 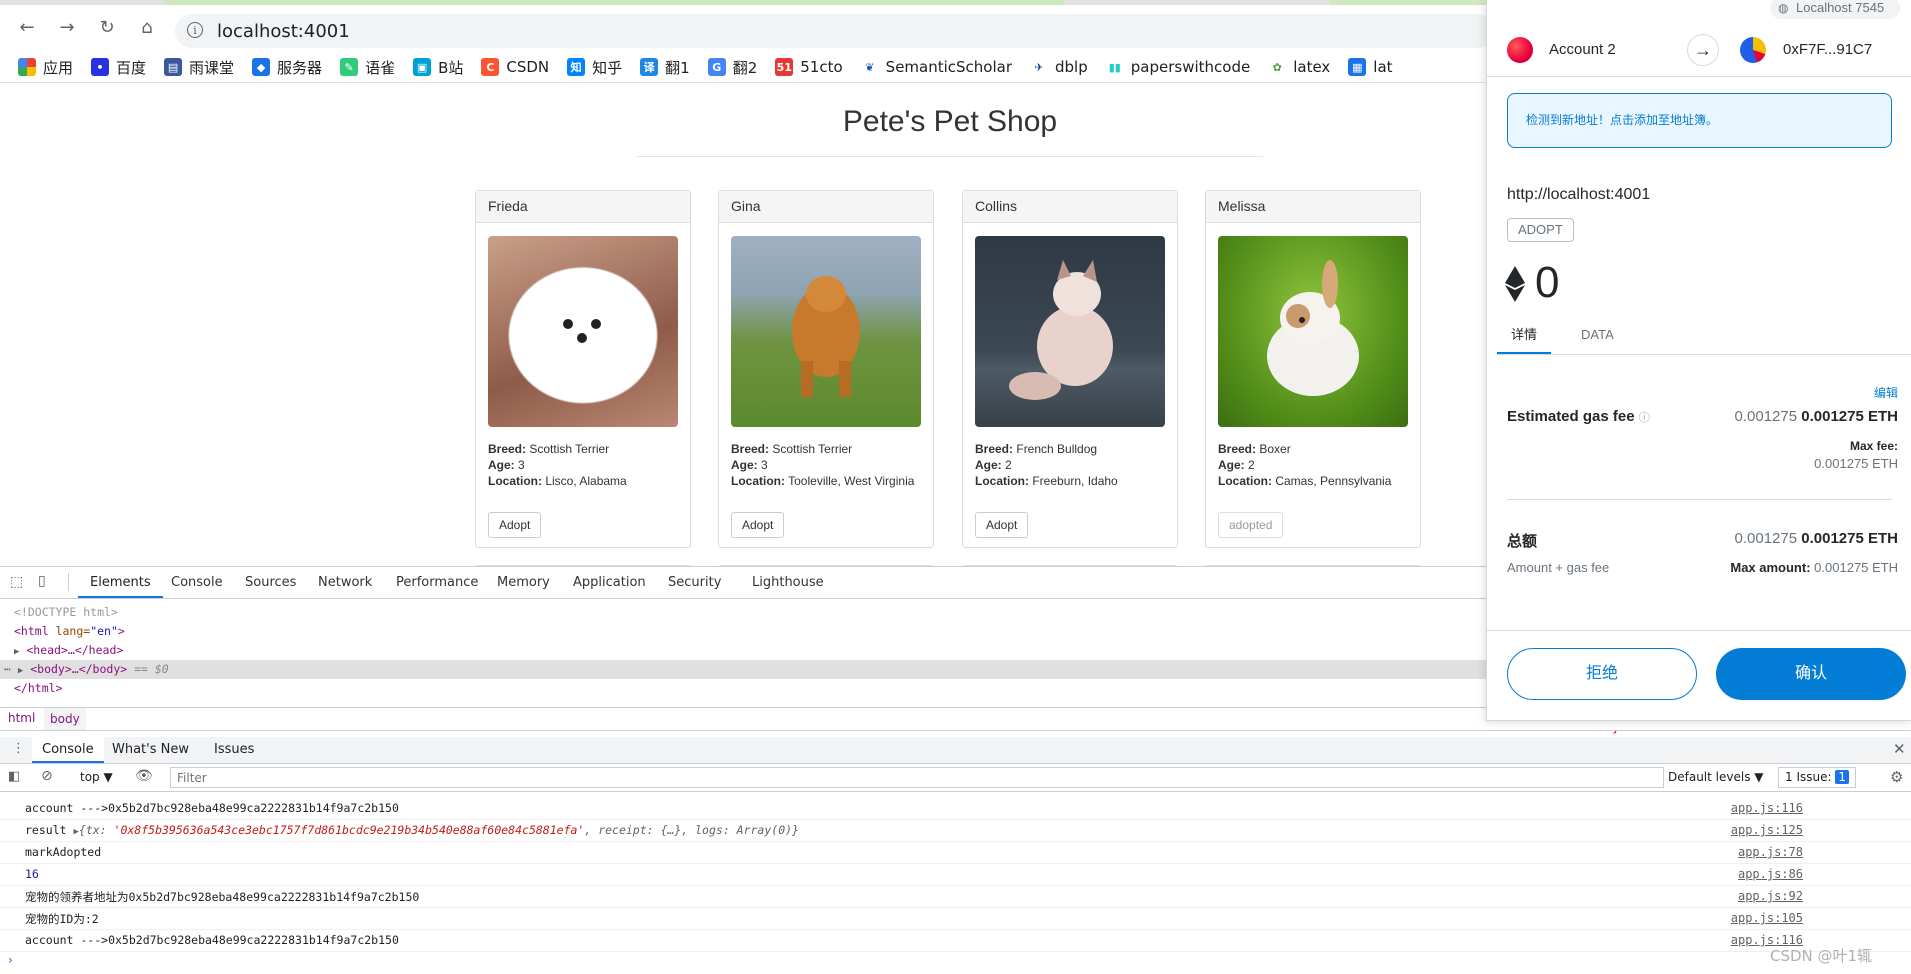 What do you see at coordinates (665, 67) in the screenshot?
I see `bookmark-item: 译翻1` at bounding box center [665, 67].